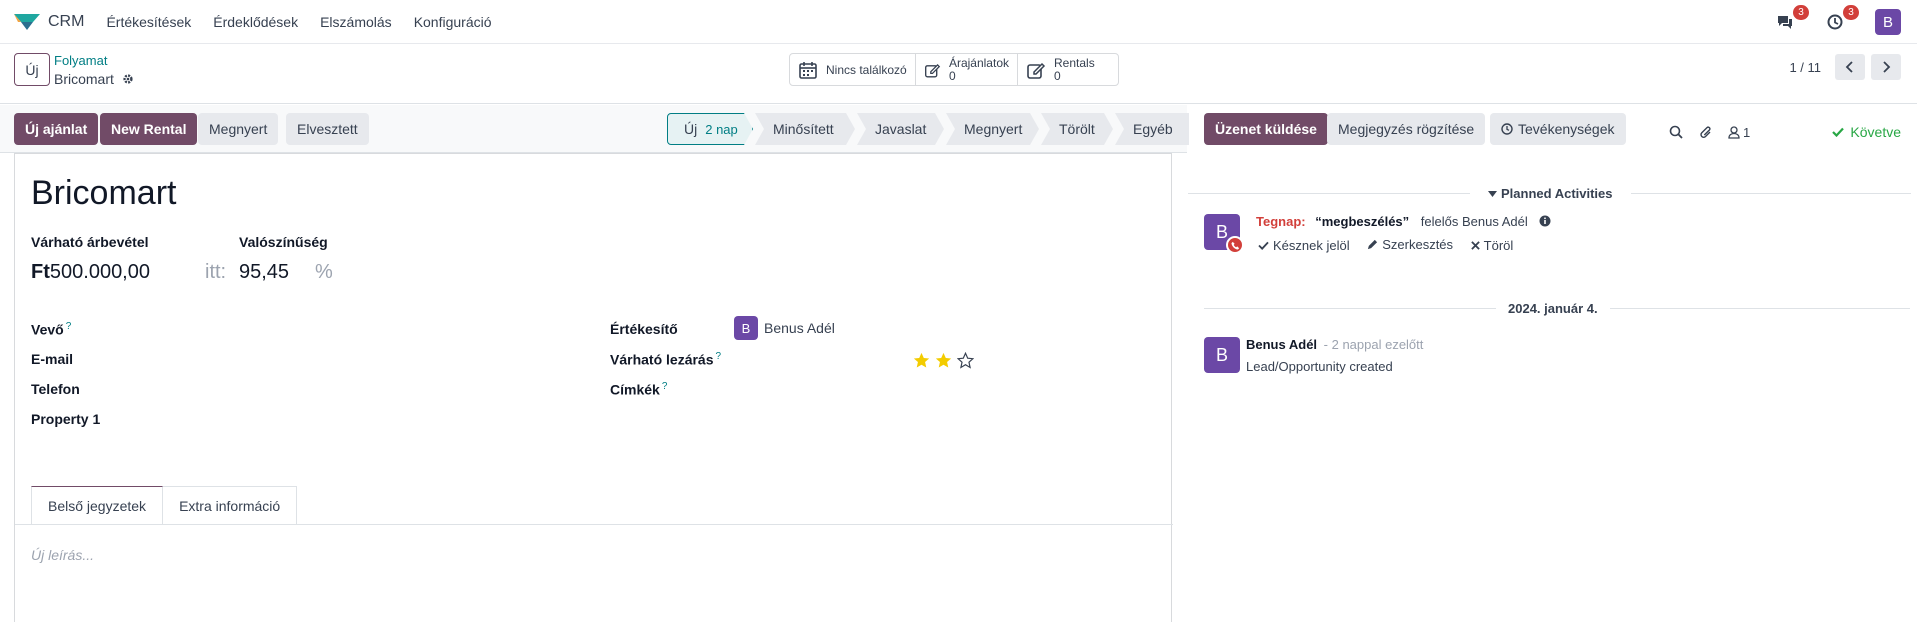  Describe the element at coordinates (356, 22) in the screenshot. I see `menu-invoicing: Elszámolás` at that location.